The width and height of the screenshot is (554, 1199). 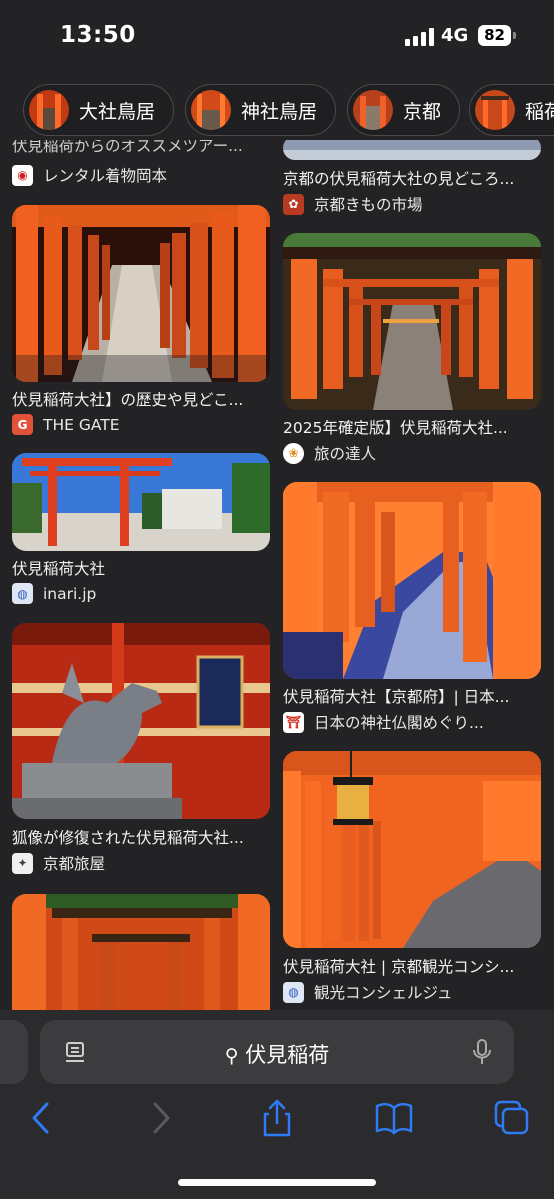 I want to click on chip-taisha-torii: 大社鳥居, so click(x=99, y=110).